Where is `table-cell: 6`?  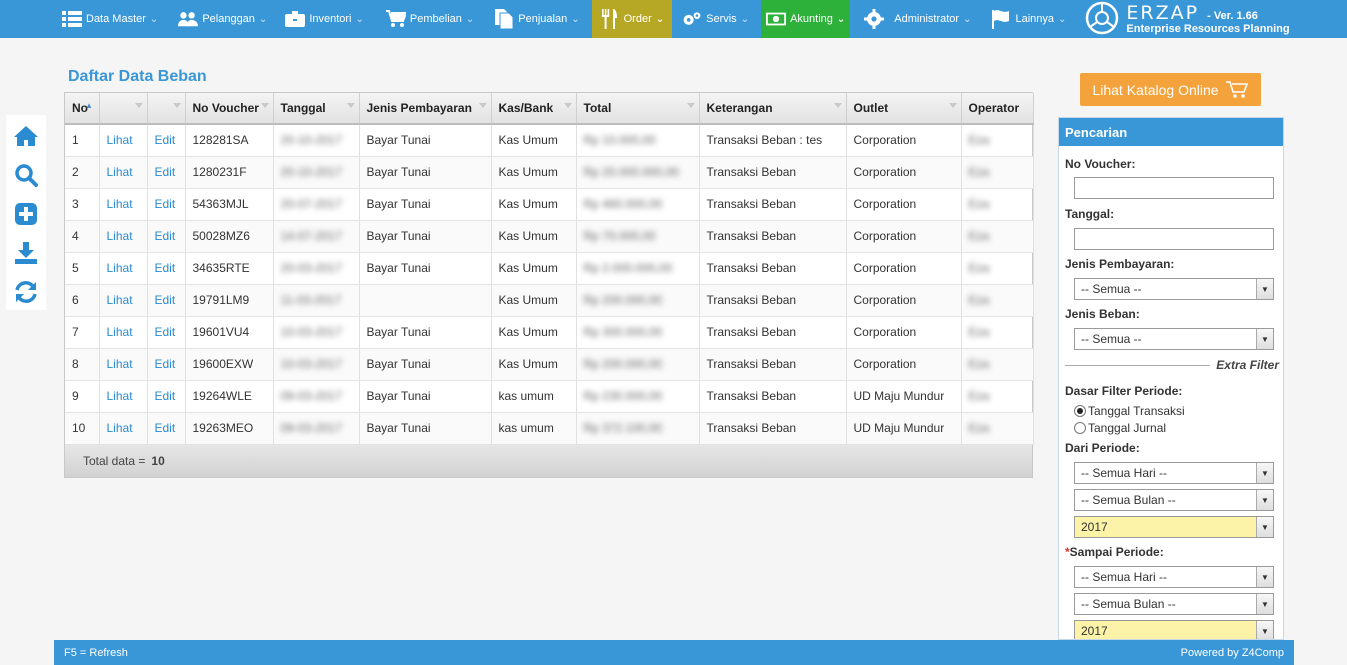
table-cell: 6 is located at coordinates (82, 300).